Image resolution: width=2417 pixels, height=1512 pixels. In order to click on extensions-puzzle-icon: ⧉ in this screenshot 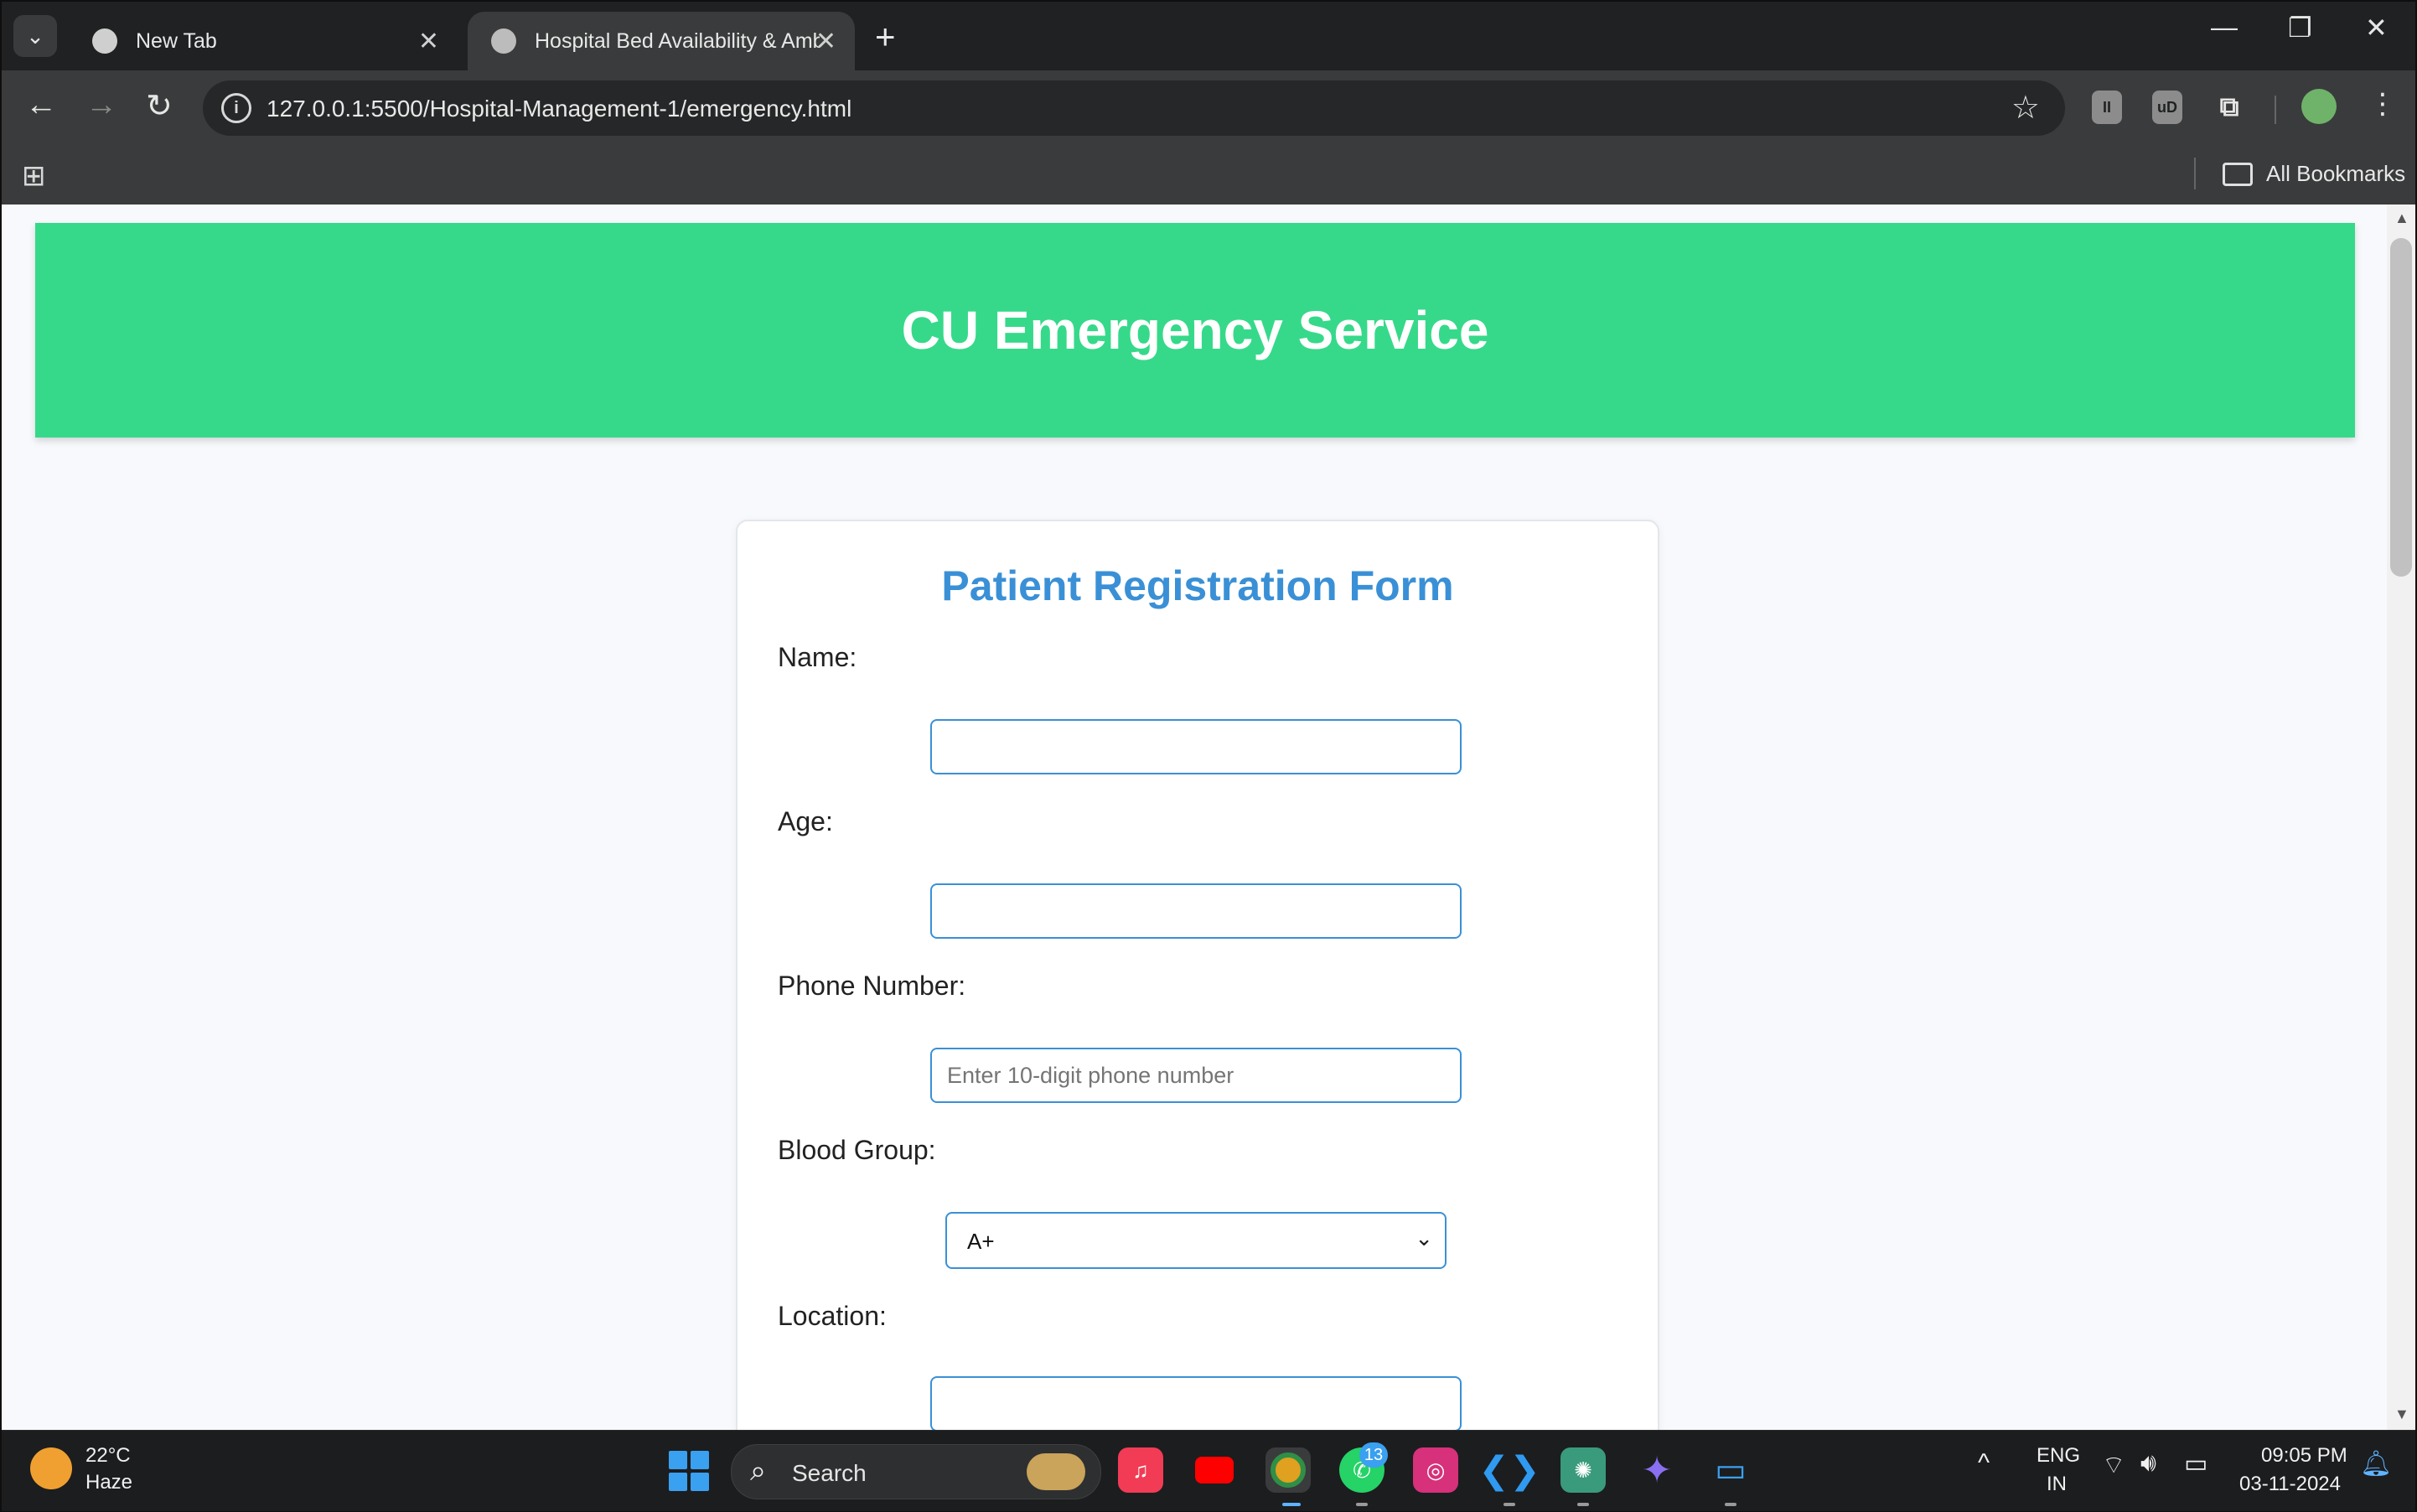, I will do `click(2229, 107)`.